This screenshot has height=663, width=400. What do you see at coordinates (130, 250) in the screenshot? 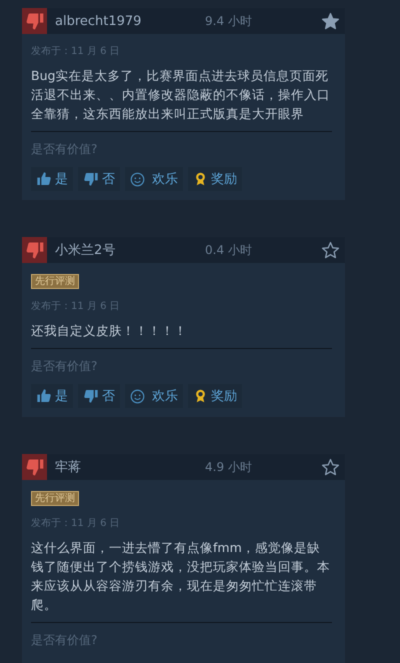
I see `username: 小米兰2号` at bounding box center [130, 250].